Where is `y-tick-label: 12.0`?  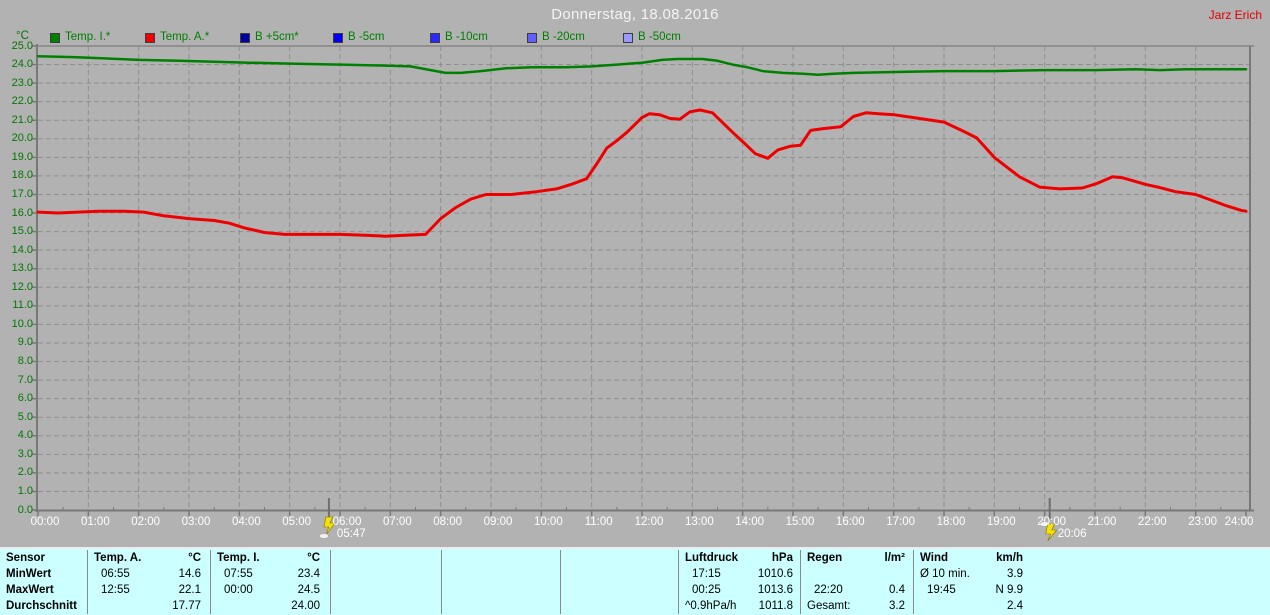
y-tick-label: 12.0 is located at coordinates (22, 286).